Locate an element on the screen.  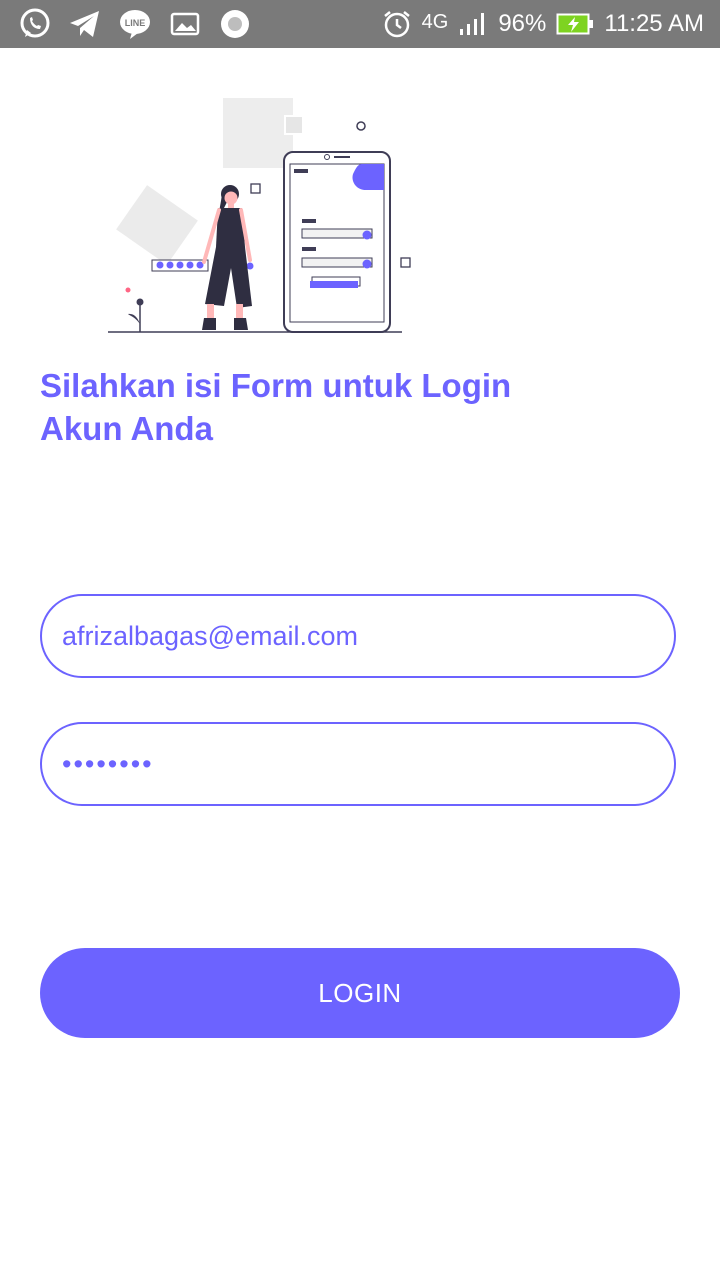
page-title-line2: Akun Anda is located at coordinates (126, 428).